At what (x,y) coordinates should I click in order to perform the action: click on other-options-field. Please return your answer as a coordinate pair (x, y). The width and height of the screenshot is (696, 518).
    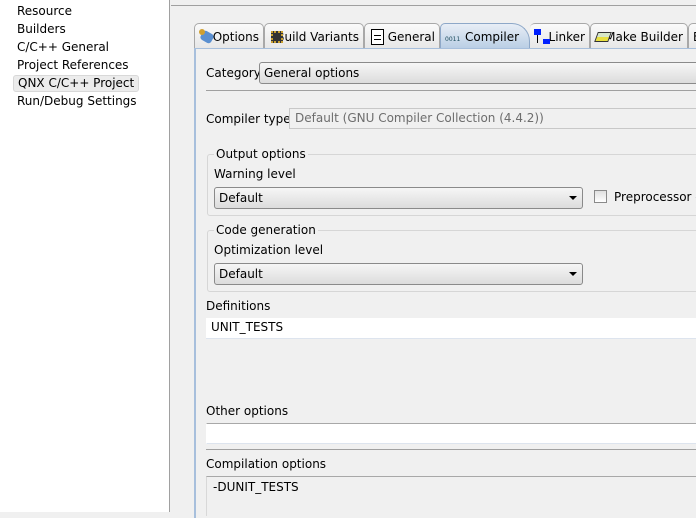
    Looking at the image, I should click on (451, 433).